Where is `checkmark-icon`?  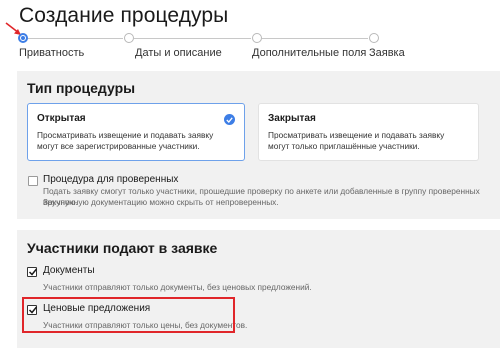
checkmark-icon is located at coordinates (33, 272).